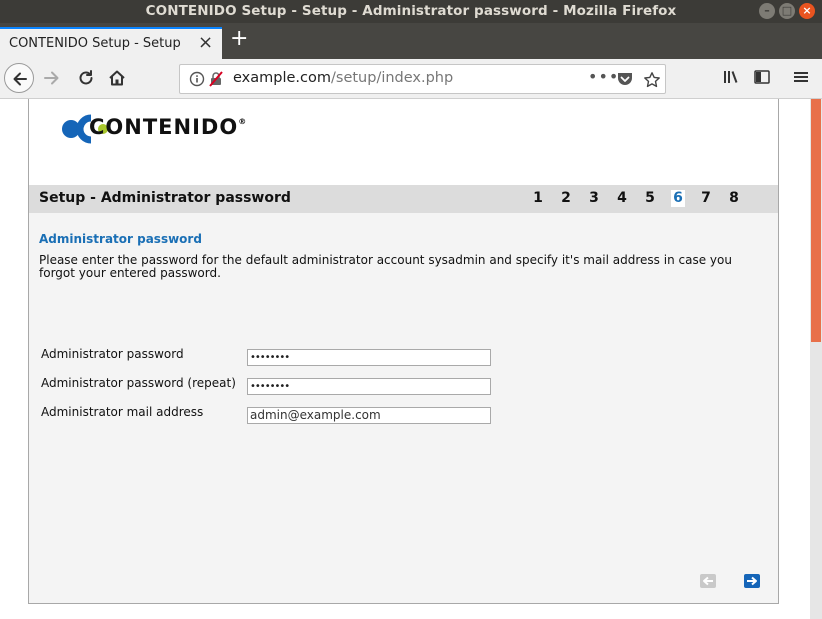 The width and height of the screenshot is (822, 619). Describe the element at coordinates (678, 198) in the screenshot. I see `step-6-active: 6` at that location.